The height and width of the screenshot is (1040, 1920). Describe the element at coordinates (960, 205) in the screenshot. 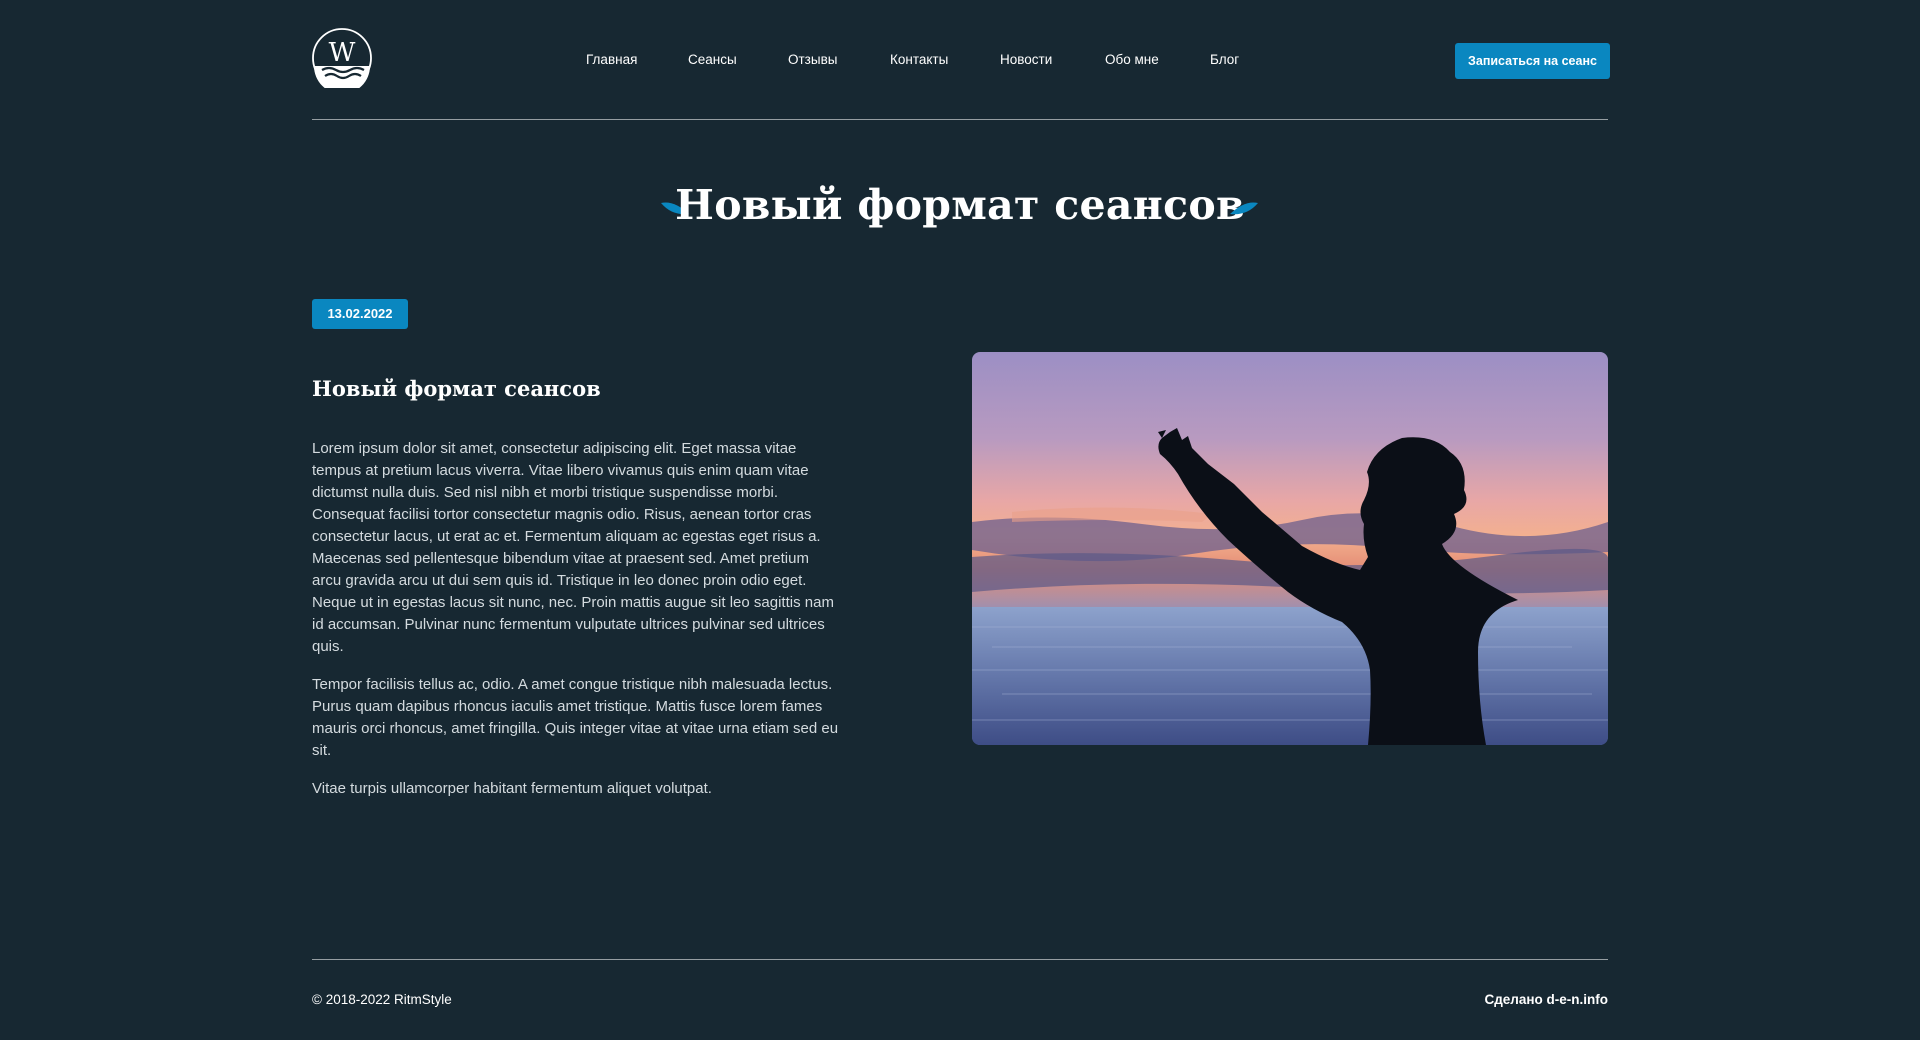

I see `page-title: Новый формат сеансов` at that location.